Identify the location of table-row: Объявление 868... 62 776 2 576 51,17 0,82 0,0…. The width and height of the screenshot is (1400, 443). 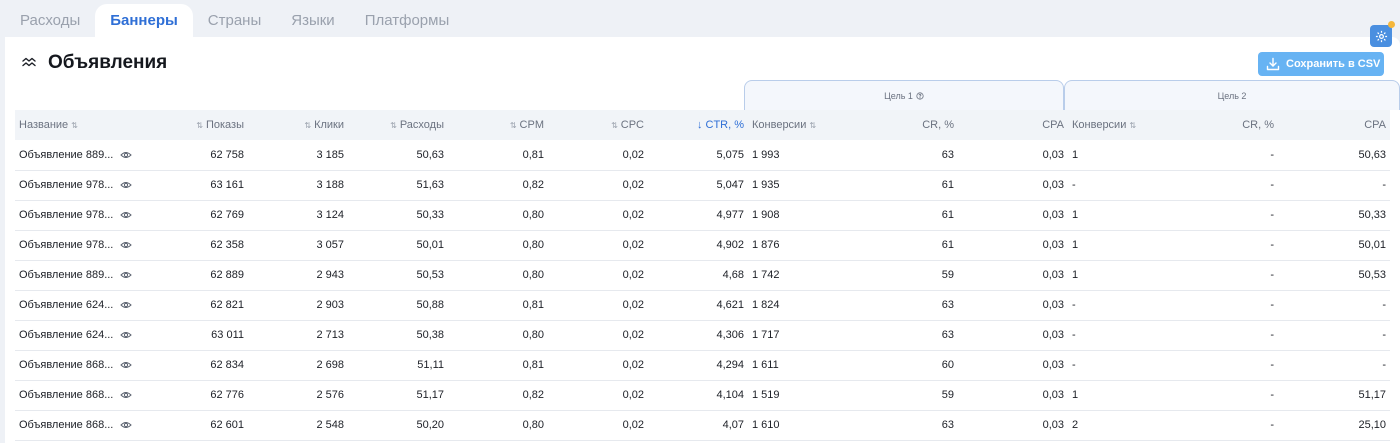
(702, 395).